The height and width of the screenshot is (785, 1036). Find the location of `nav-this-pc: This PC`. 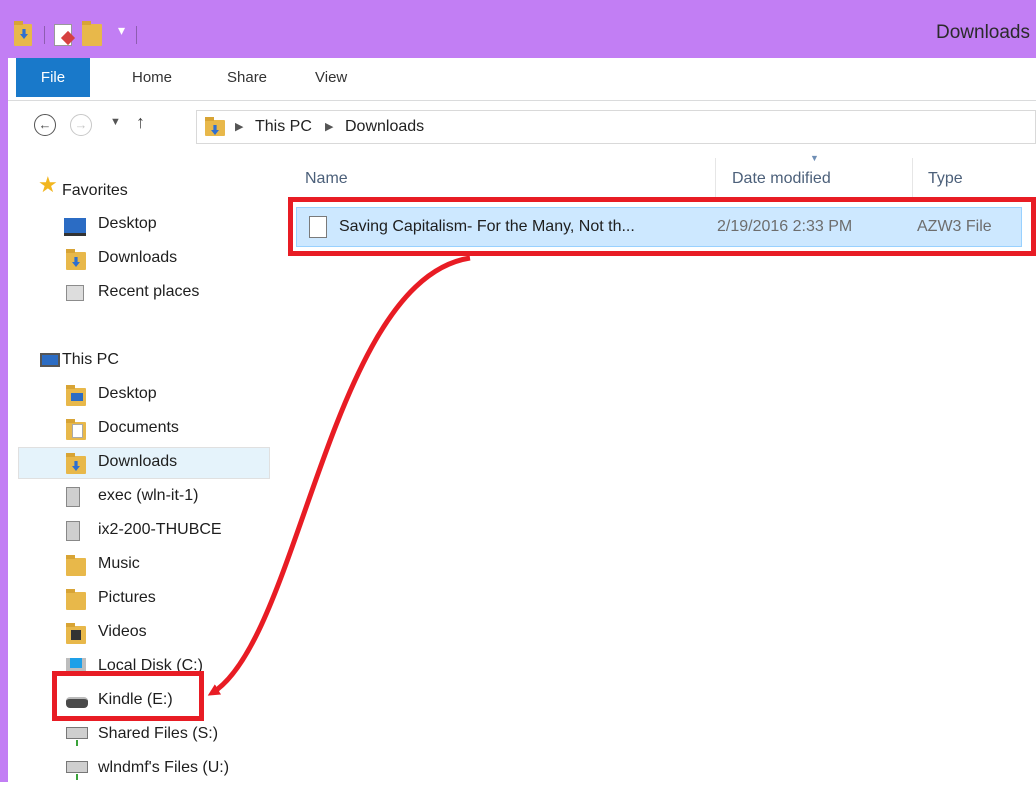

nav-this-pc: This PC is located at coordinates (144, 361).